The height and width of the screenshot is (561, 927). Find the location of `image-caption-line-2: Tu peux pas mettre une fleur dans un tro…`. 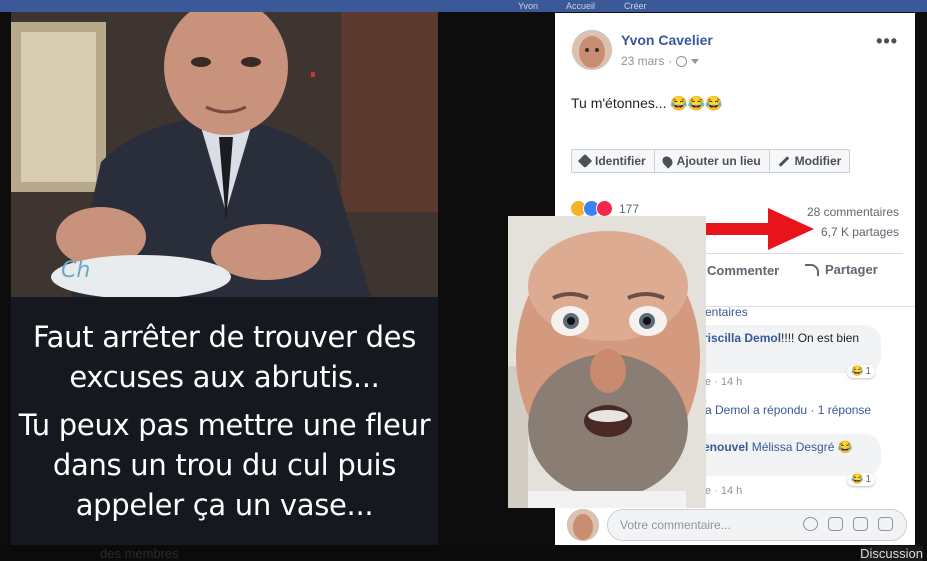

image-caption-line-2: Tu peux pas mettre une fleur dans un tro… is located at coordinates (224, 465).